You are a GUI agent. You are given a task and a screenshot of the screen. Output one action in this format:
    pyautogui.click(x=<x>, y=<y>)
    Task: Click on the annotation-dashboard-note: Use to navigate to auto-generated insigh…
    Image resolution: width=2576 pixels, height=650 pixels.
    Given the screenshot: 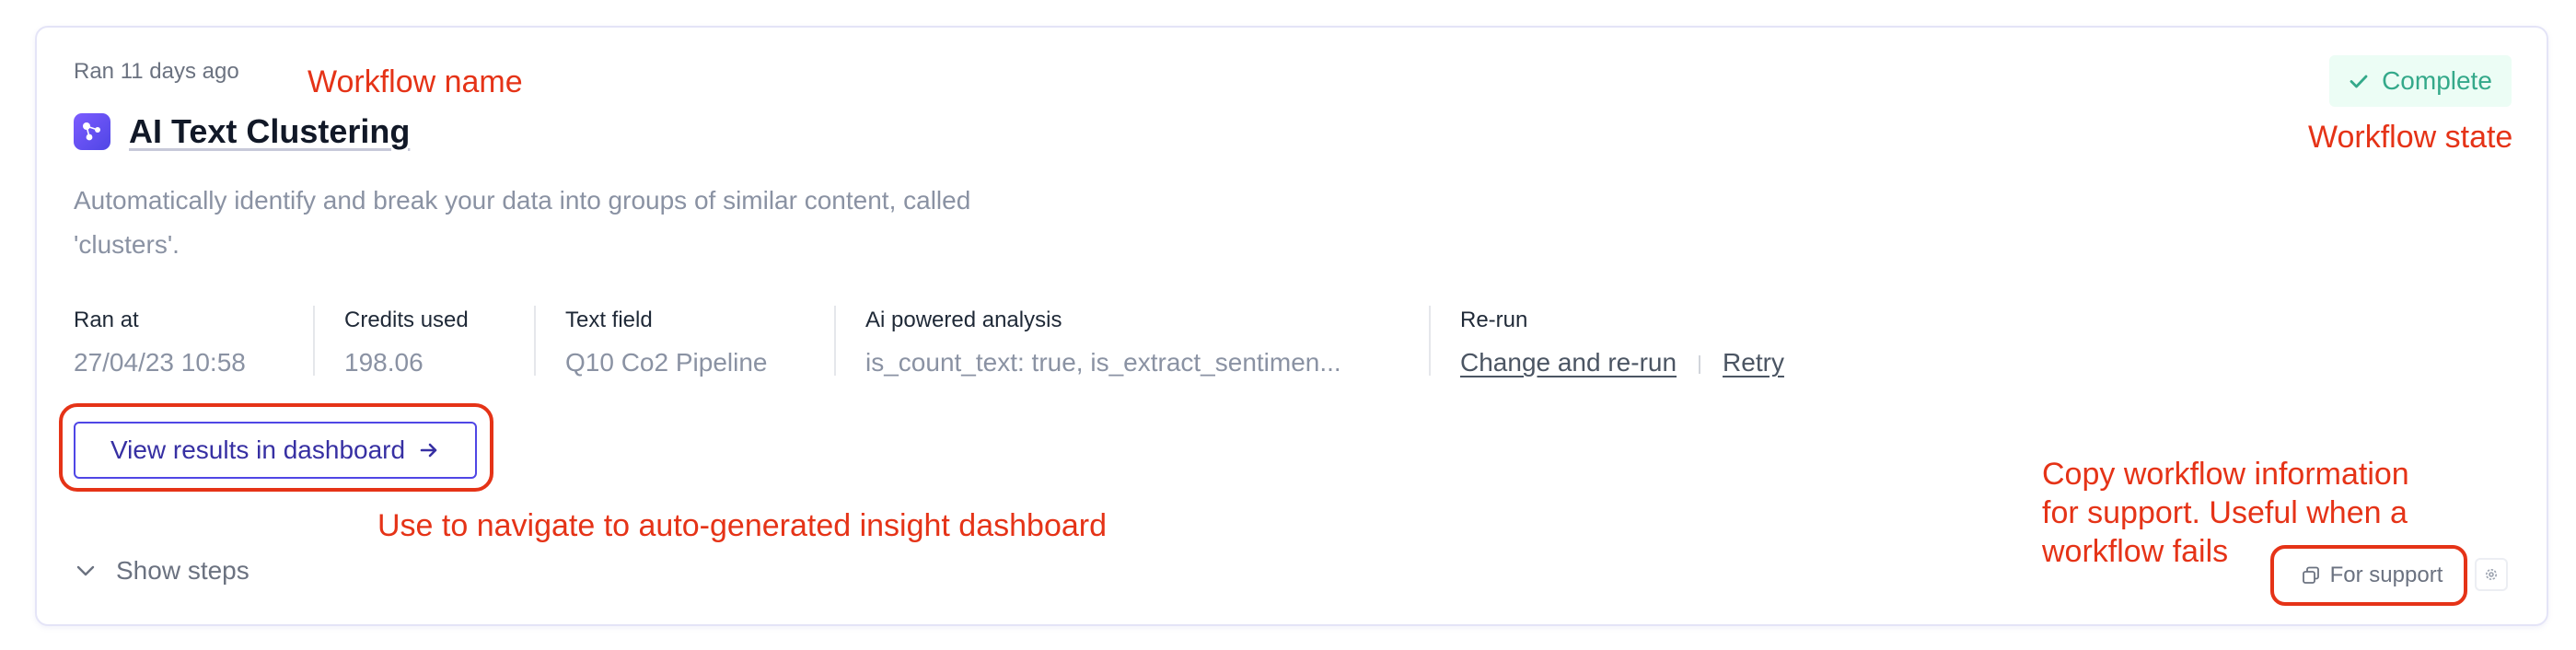 What is the action you would take?
    pyautogui.click(x=742, y=526)
    